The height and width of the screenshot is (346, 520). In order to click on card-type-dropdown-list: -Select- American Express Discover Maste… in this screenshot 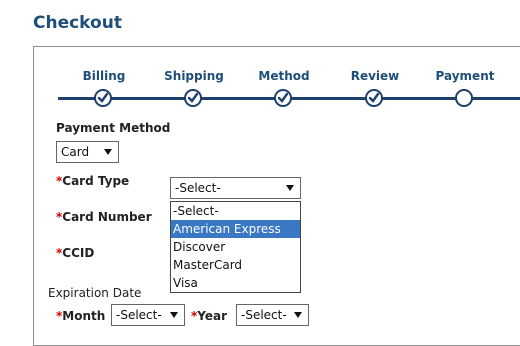, I will do `click(235, 247)`.